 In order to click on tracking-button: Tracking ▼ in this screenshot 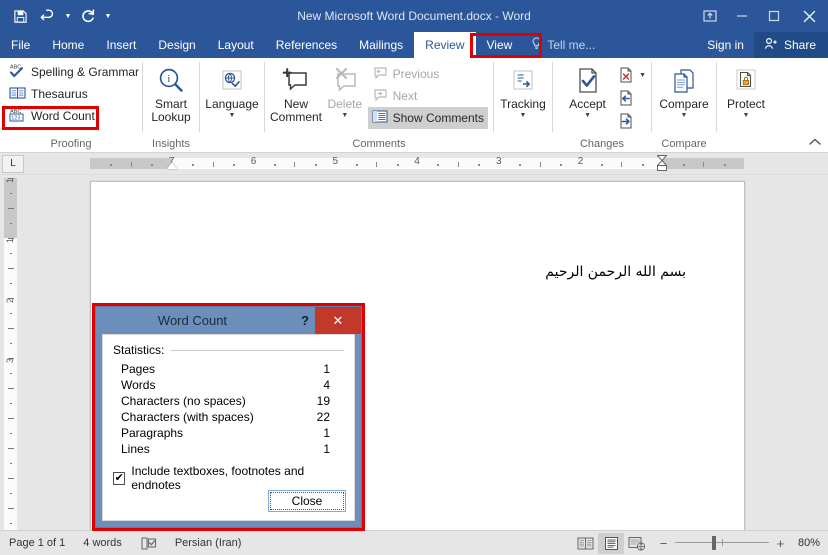, I will do `click(523, 91)`.